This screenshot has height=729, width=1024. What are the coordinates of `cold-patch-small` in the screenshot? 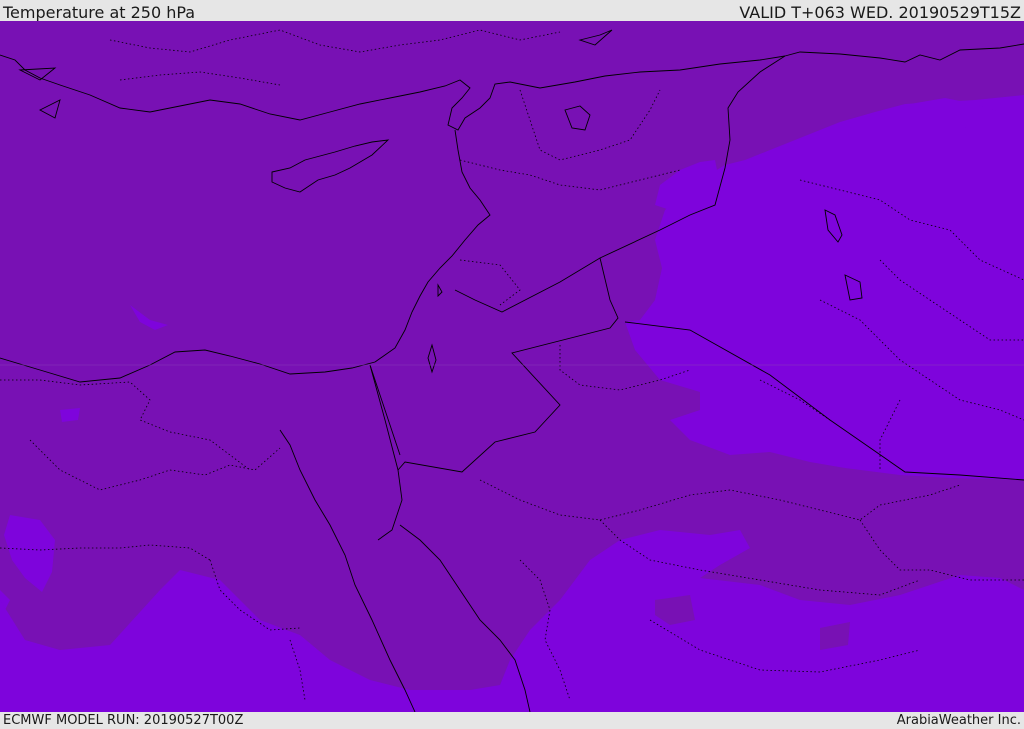 It's located at (70, 415).